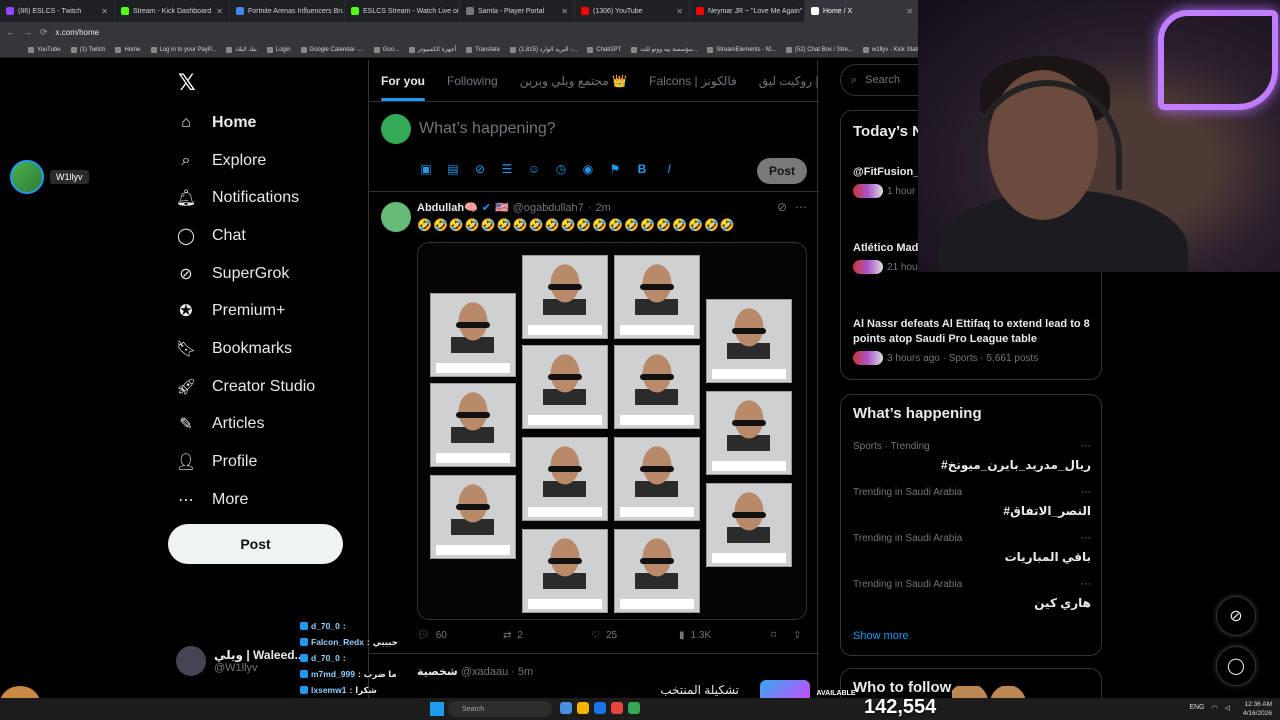 This screenshot has height=720, width=1280. I want to click on clock: 12:36 AM 4/16/2026, so click(1257, 709).